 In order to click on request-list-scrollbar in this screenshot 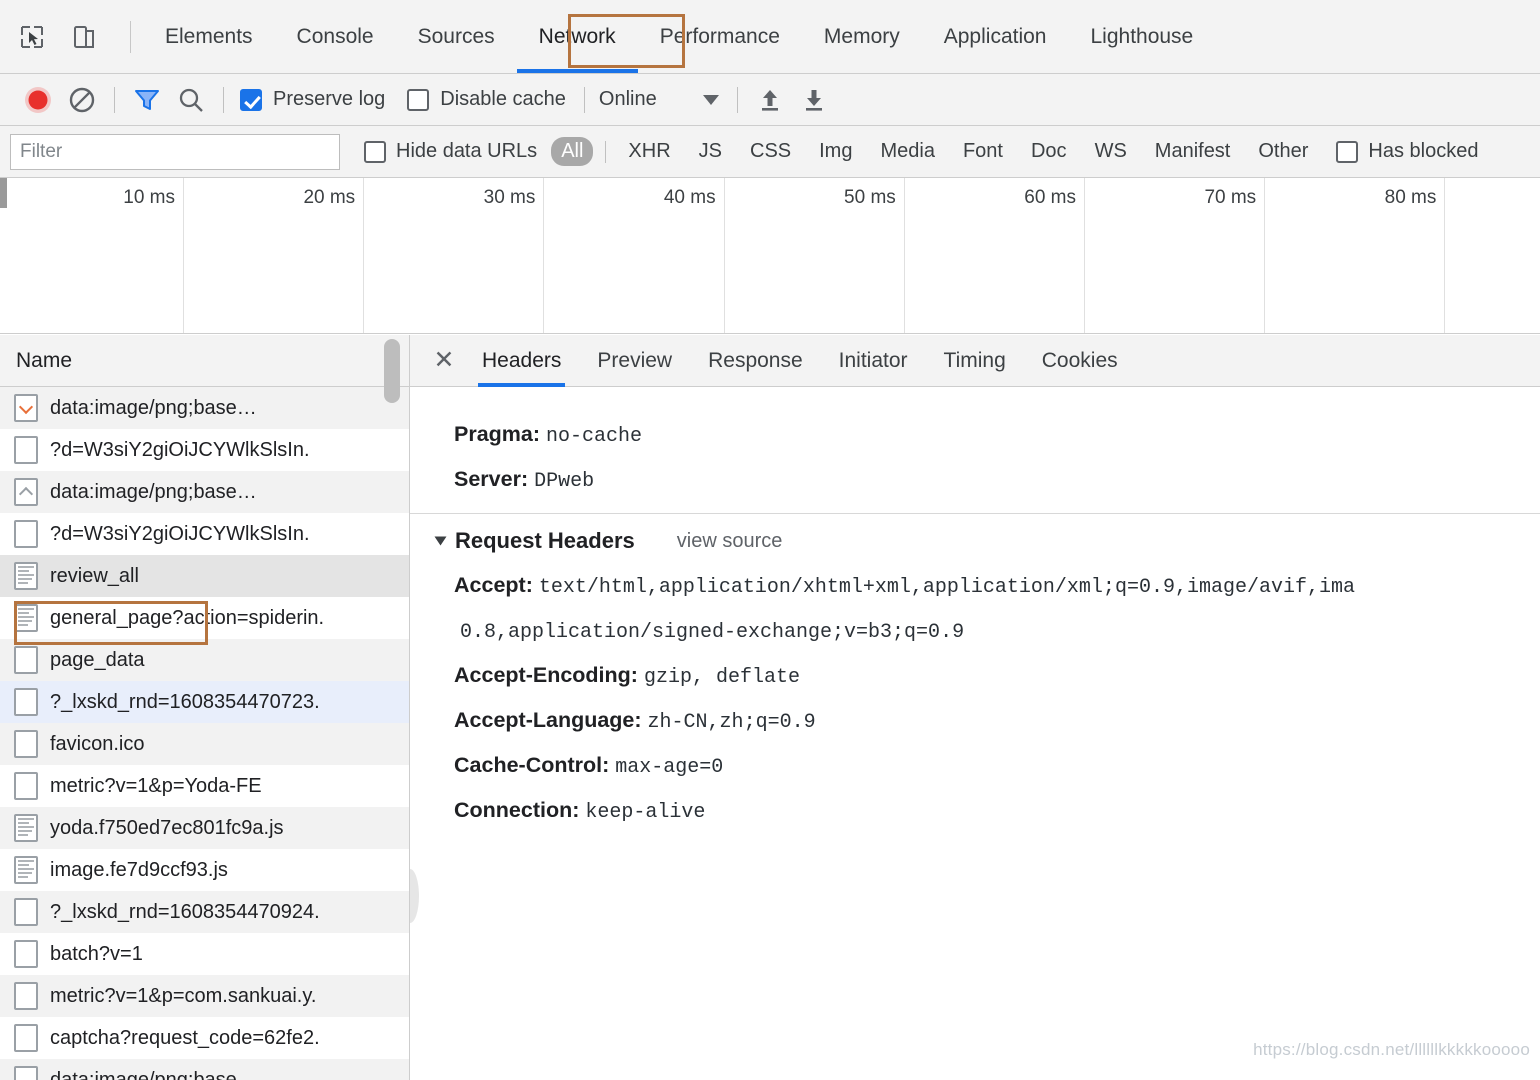, I will do `click(392, 709)`.